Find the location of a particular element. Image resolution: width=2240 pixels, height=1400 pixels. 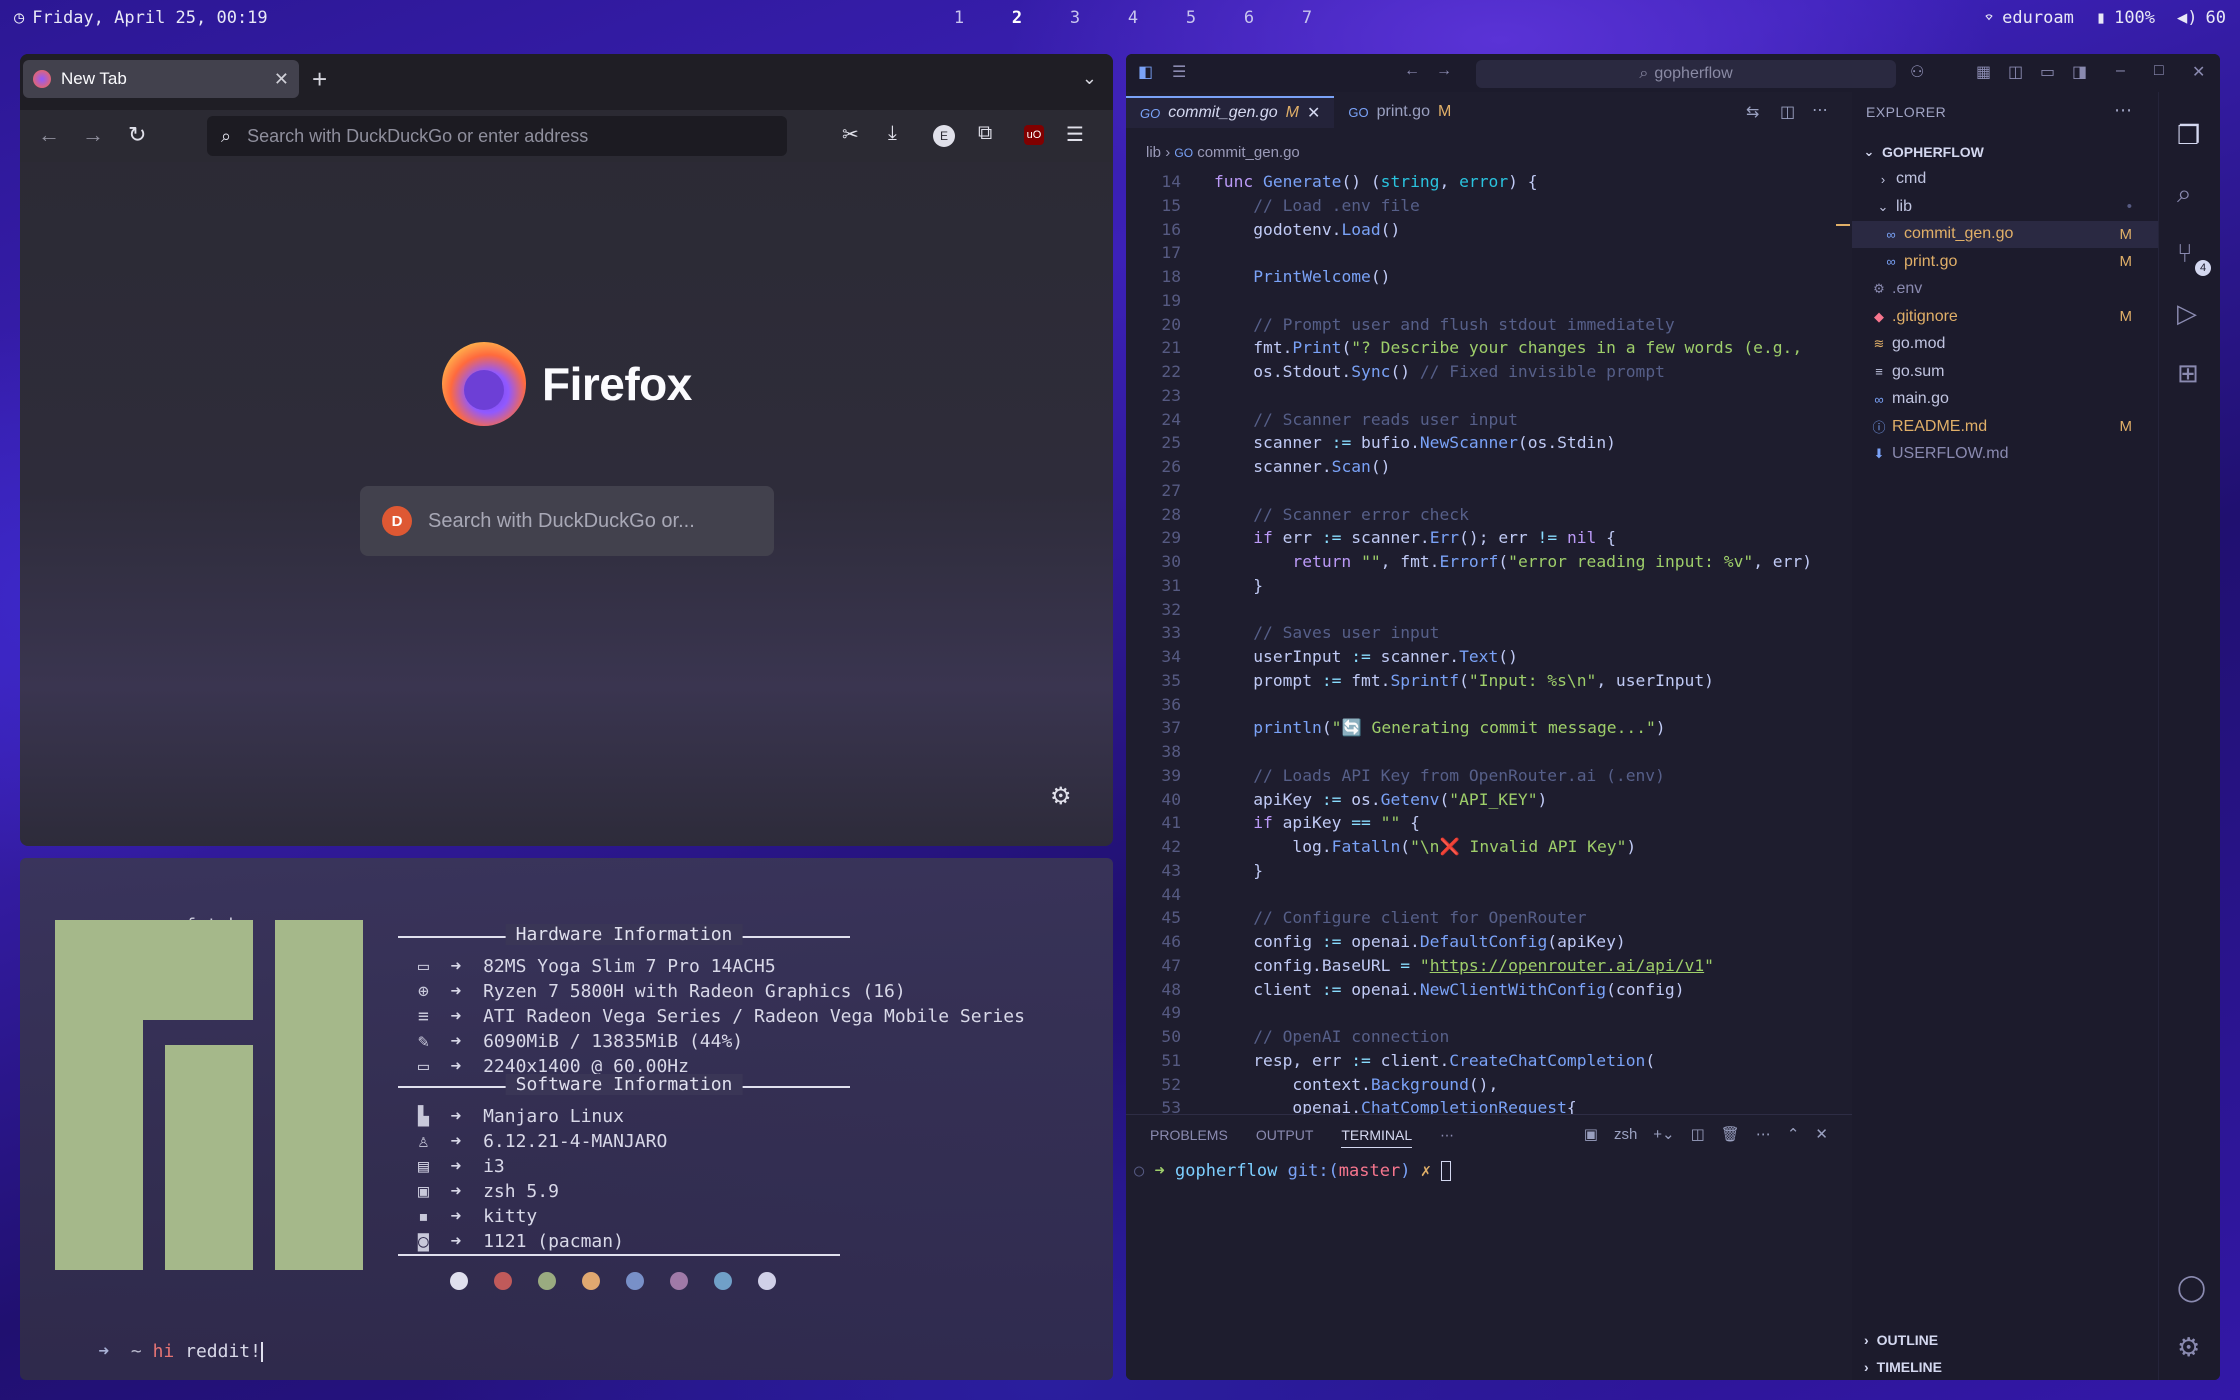

kill-terminal-icon: 🗑 is located at coordinates (1730, 1134).